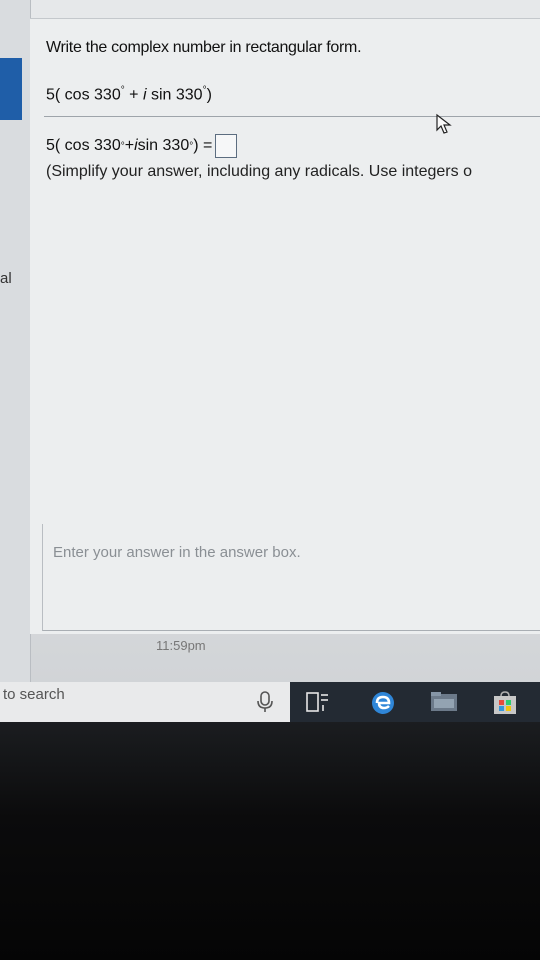  Describe the element at coordinates (145, 702) in the screenshot. I see `taskbar-search-box: to search` at that location.